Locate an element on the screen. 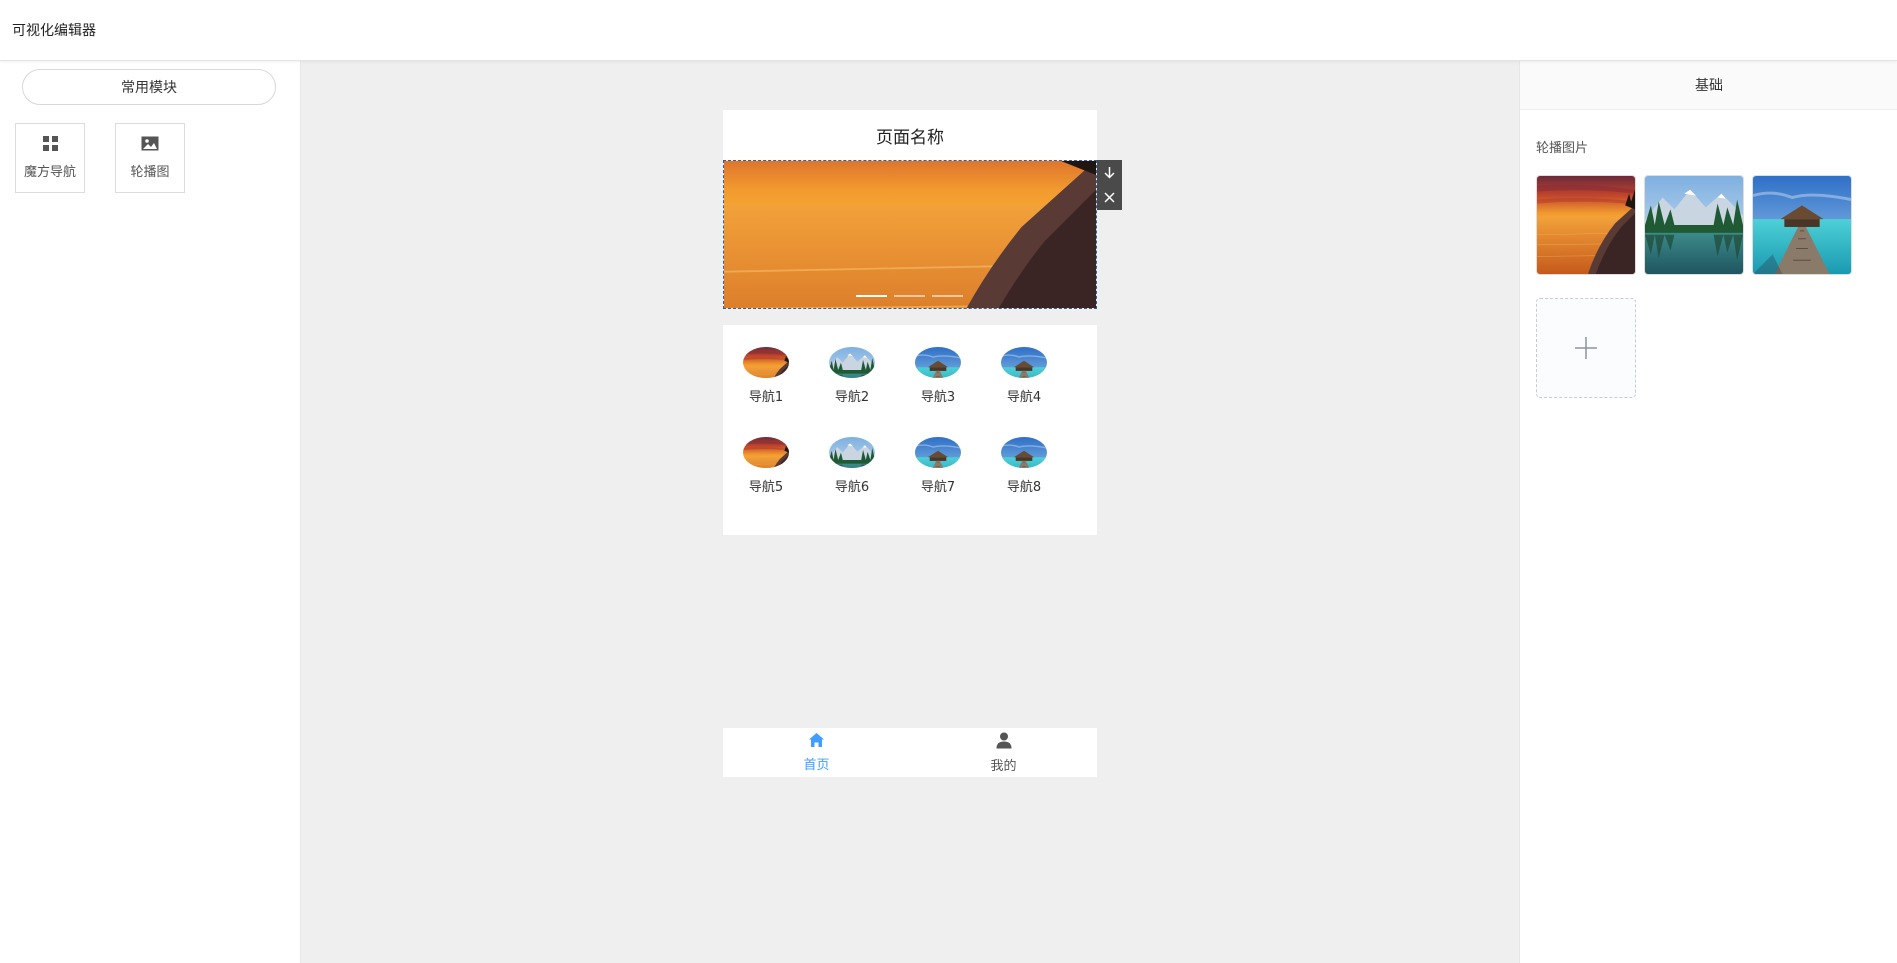  widget-label: 轮播图 is located at coordinates (150, 172).